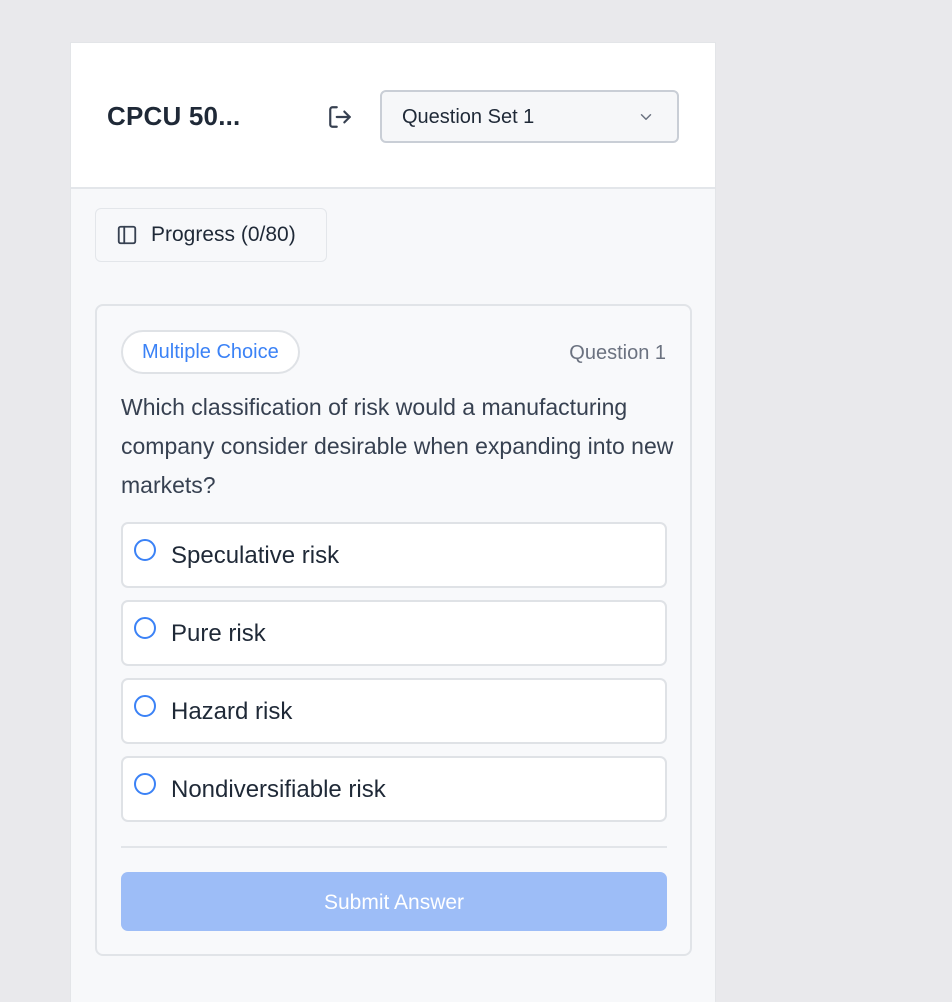 The width and height of the screenshot is (952, 1002). Describe the element at coordinates (255, 555) in the screenshot. I see `answer-option-label: Speculative risk` at that location.